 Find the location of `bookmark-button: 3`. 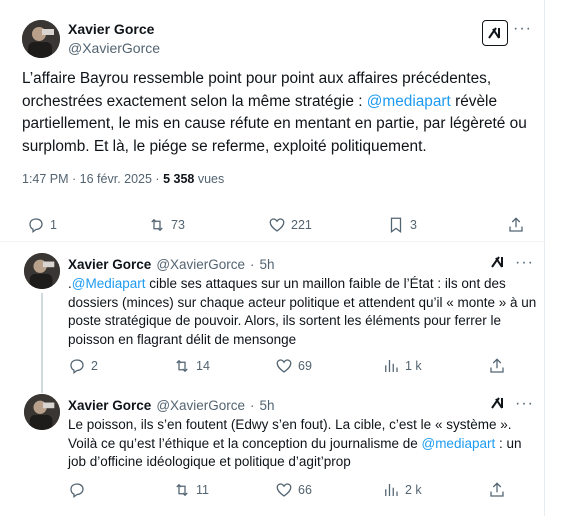

bookmark-button: 3 is located at coordinates (402, 225).